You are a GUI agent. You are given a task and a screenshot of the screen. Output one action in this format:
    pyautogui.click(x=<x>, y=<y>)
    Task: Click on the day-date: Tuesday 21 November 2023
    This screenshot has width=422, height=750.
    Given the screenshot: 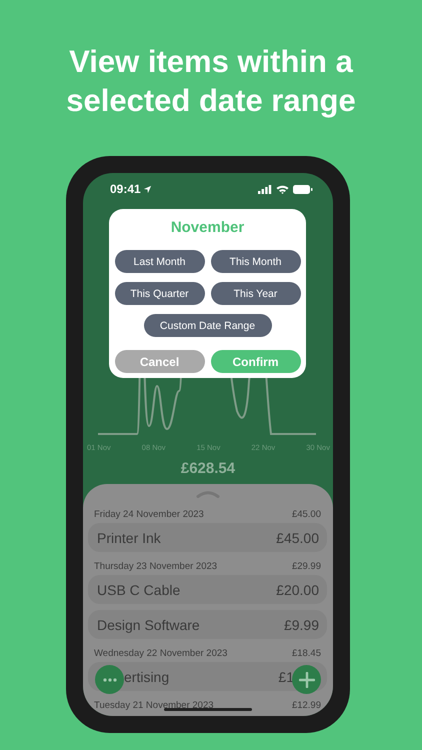 What is the action you would take?
    pyautogui.click(x=154, y=705)
    